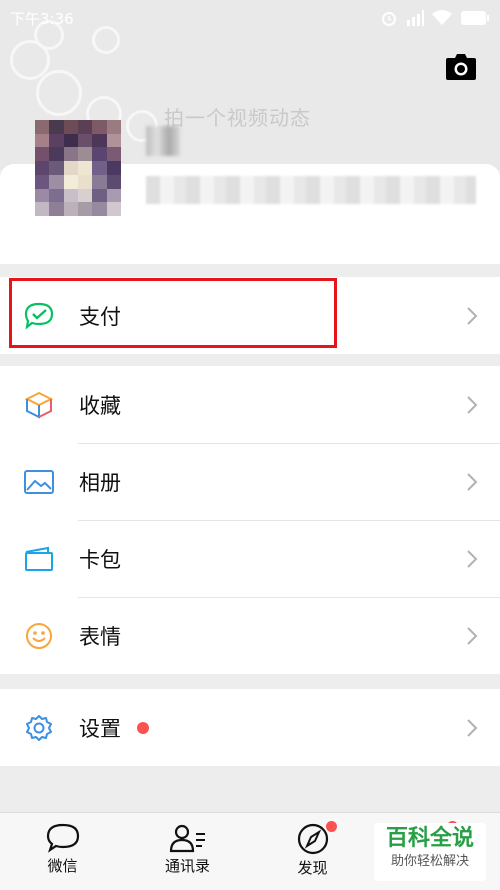 The height and width of the screenshot is (890, 500). I want to click on menu-item-favorites: 收藏, so click(250, 404).